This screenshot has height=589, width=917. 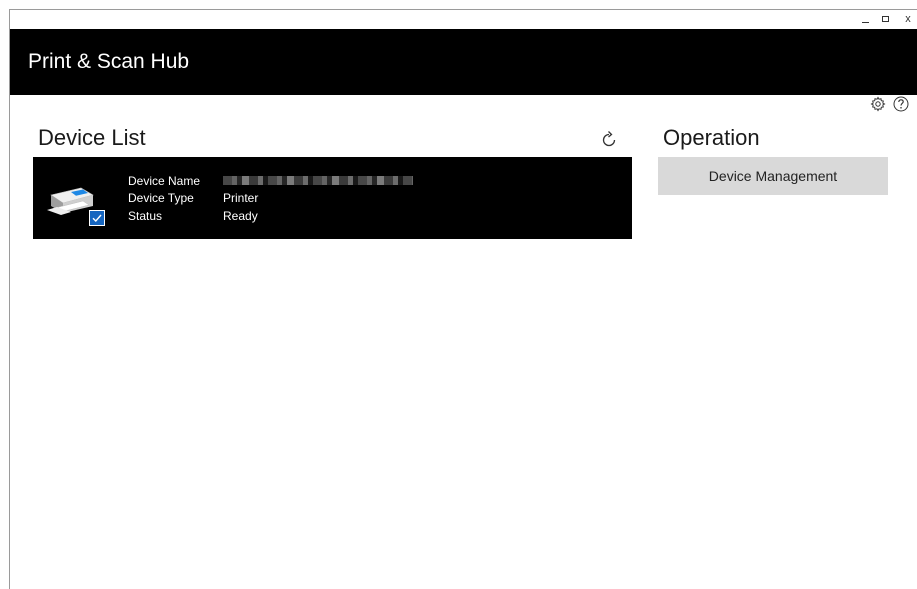 What do you see at coordinates (463, 19) in the screenshot?
I see `title-bar: x` at bounding box center [463, 19].